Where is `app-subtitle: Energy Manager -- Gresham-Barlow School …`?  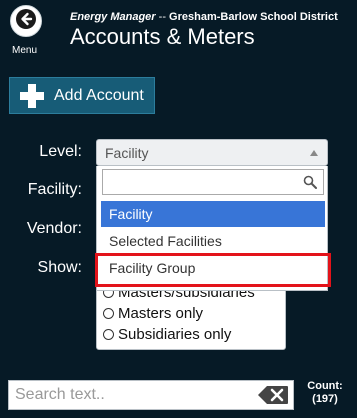
app-subtitle: Energy Manager -- Gresham-Barlow School … is located at coordinates (204, 17).